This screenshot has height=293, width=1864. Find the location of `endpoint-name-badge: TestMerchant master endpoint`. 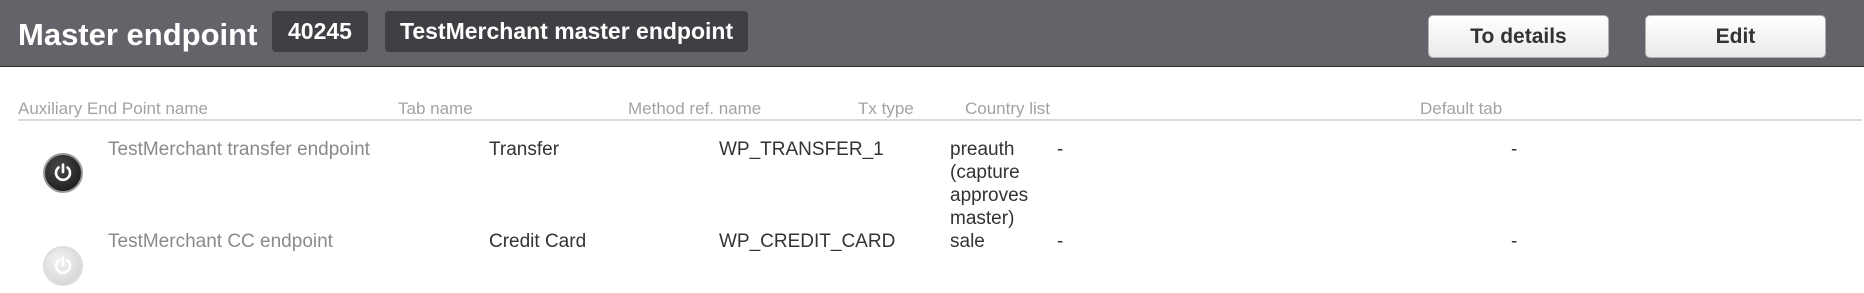

endpoint-name-badge: TestMerchant master endpoint is located at coordinates (567, 31).